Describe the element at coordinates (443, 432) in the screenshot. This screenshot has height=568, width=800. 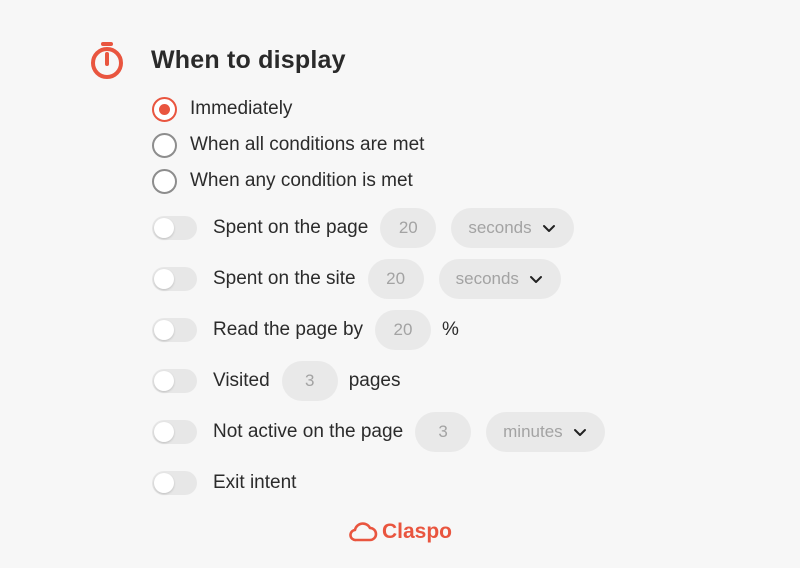
I see `not-active-input` at that location.